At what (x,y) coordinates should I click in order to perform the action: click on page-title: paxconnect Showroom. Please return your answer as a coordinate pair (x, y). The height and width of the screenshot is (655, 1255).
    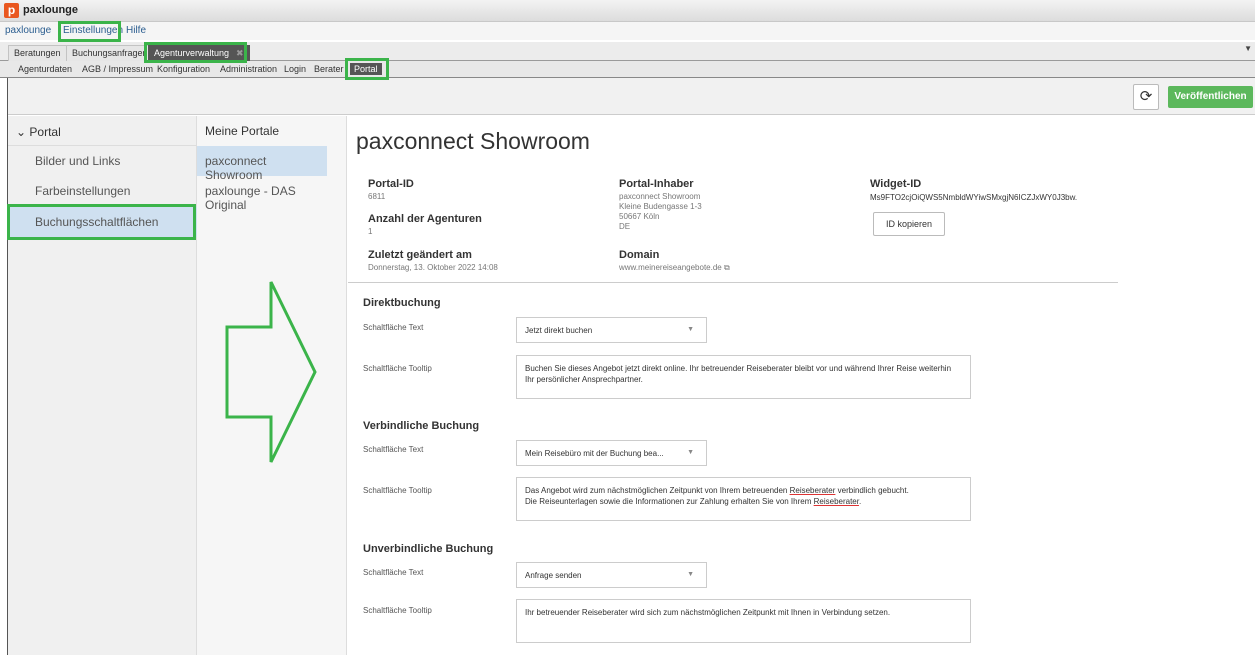
    Looking at the image, I should click on (473, 141).